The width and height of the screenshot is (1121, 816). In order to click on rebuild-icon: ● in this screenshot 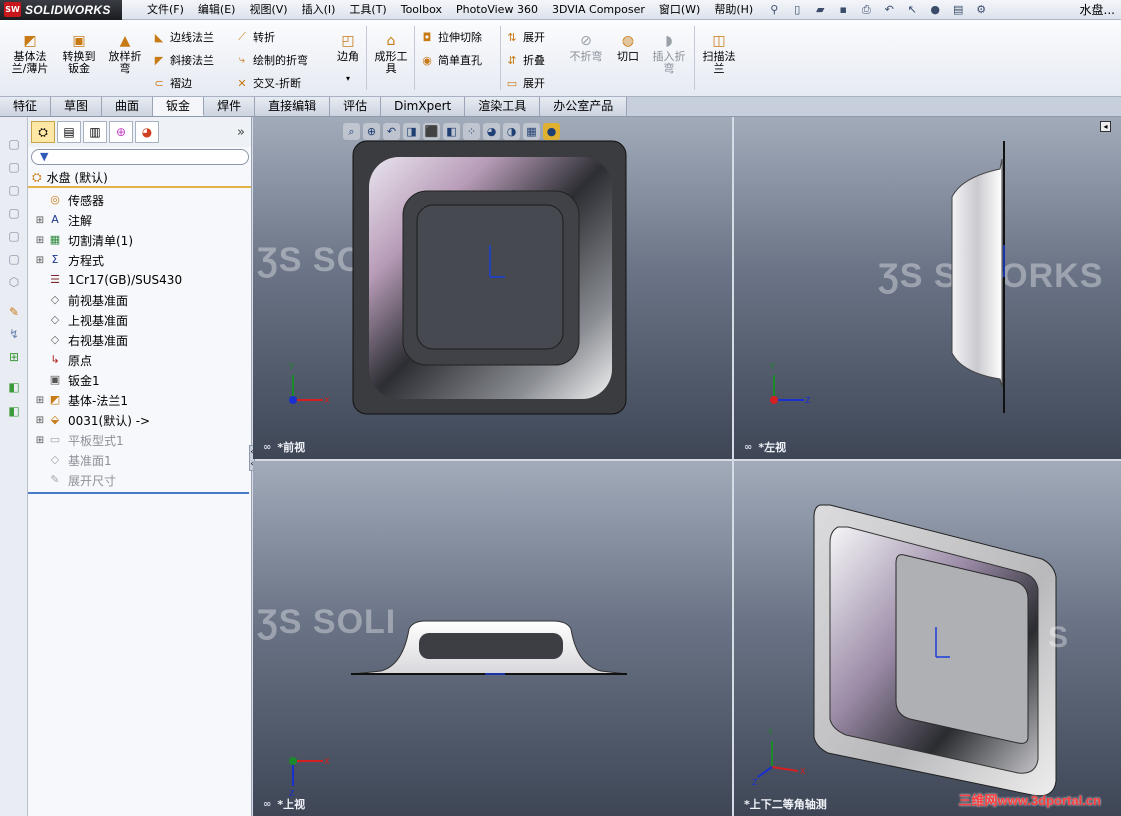, I will do `click(935, 9)`.